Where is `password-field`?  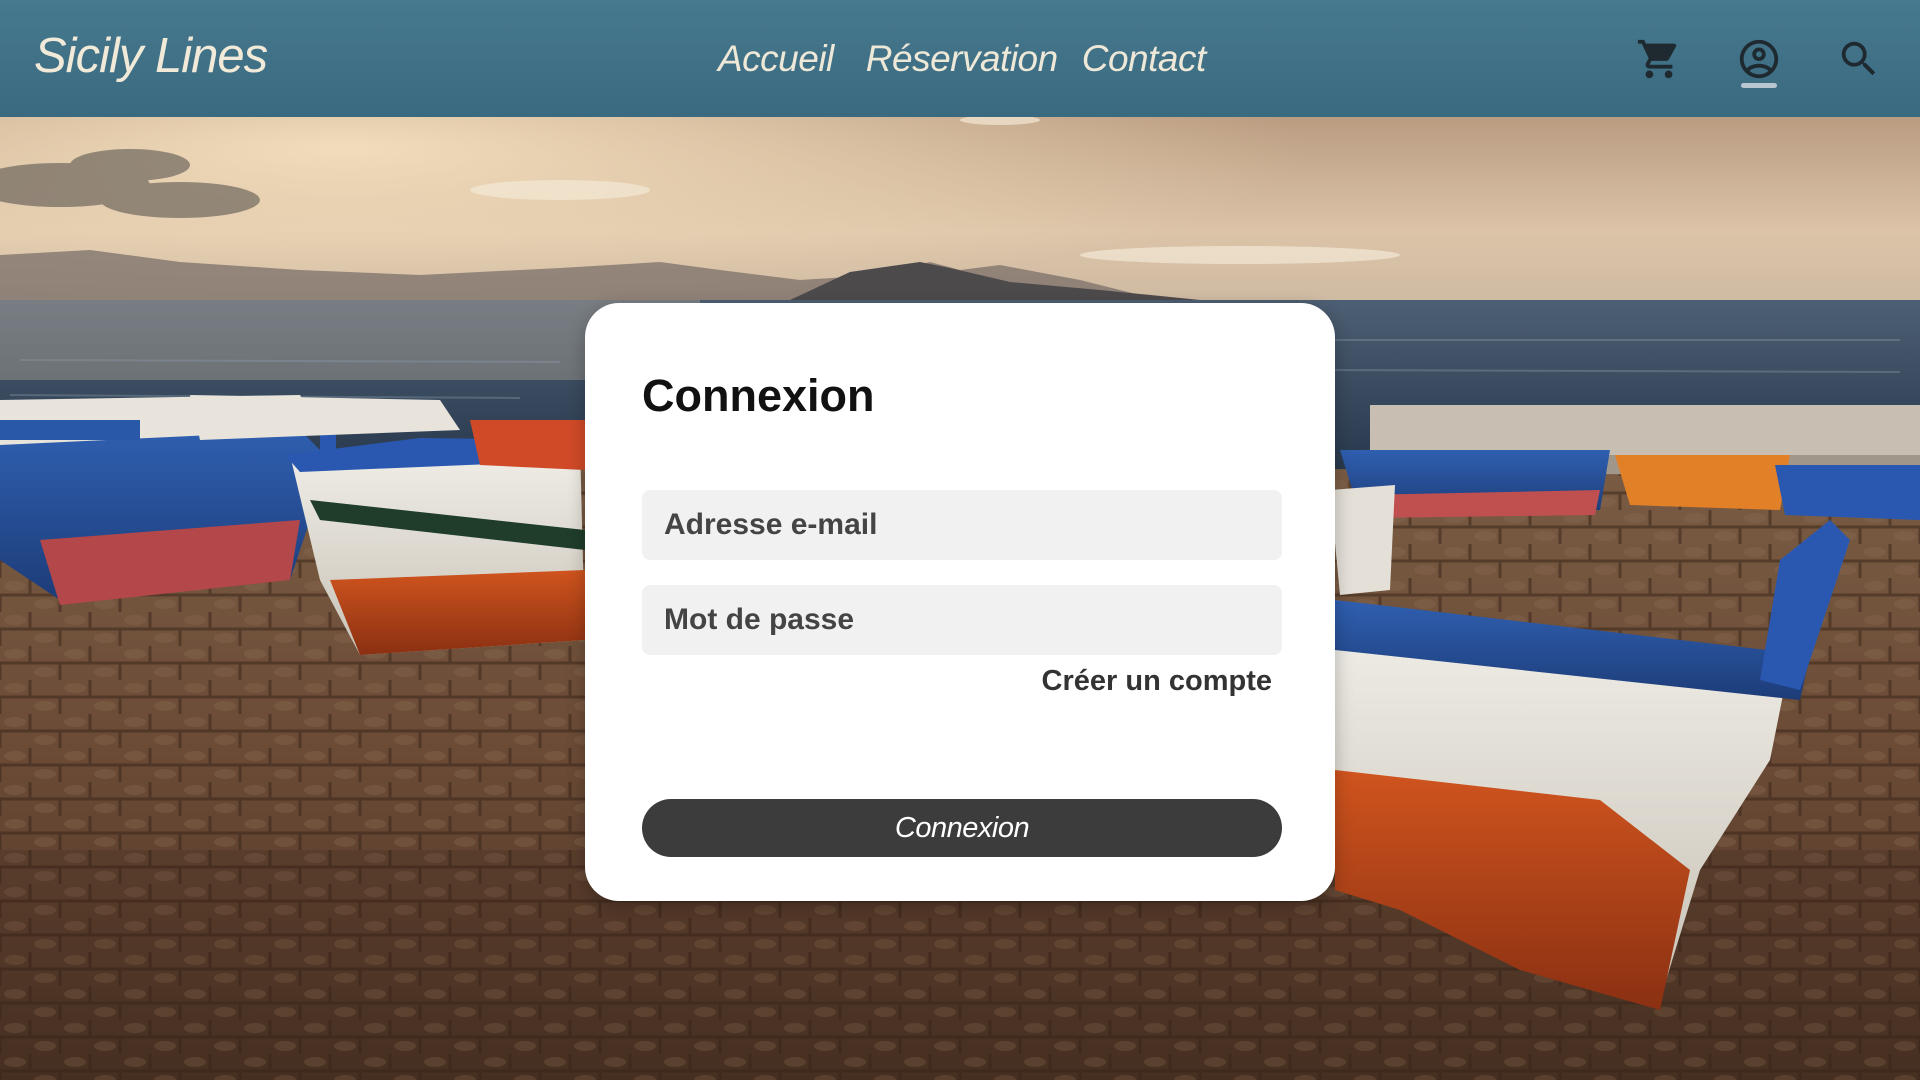
password-field is located at coordinates (962, 620).